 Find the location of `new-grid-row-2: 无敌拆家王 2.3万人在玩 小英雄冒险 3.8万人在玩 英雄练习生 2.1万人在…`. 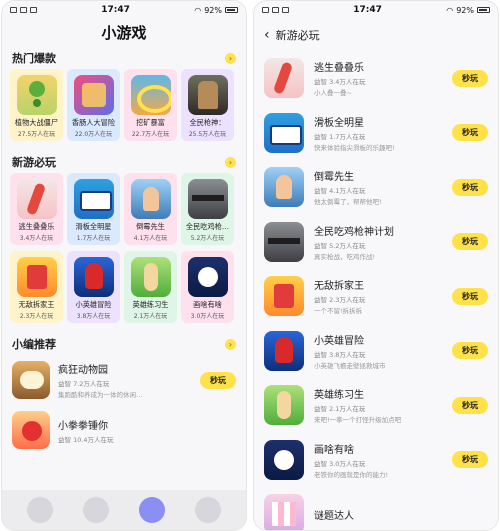

new-grid-row-2: 无敌拆家王 2.3万人在玩 小英雄冒险 3.8万人在玩 英雄练习生 2.1万人在… is located at coordinates (124, 287).